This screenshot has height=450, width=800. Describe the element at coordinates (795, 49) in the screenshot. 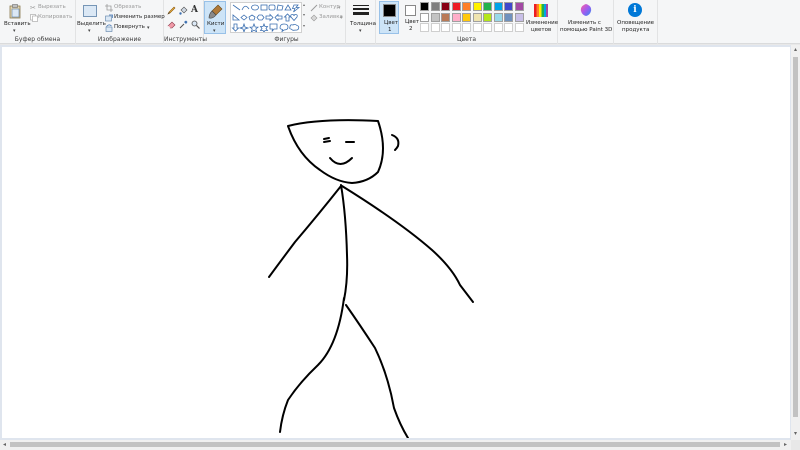

I see `scroll-up-arrow-icon: ▴` at that location.